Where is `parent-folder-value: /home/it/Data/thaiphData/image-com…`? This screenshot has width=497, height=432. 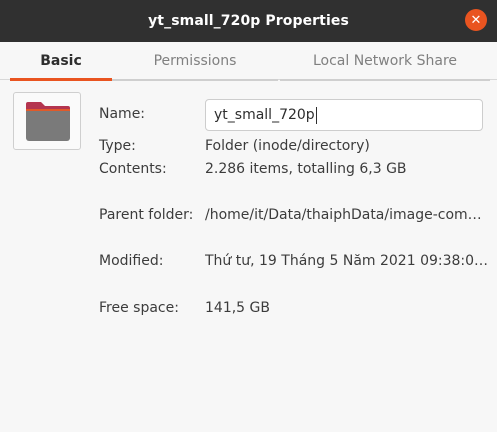 parent-folder-value: /home/it/Data/thaiphData/image-com… is located at coordinates (343, 215).